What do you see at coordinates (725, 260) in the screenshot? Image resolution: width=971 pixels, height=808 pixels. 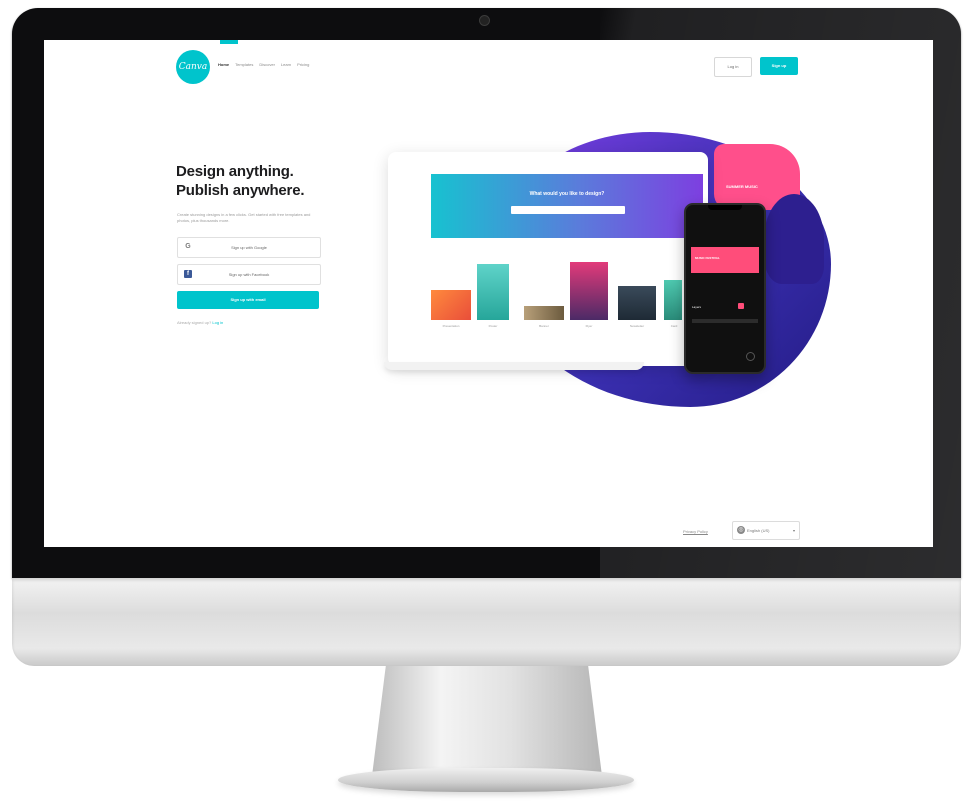 I see `phone-banner: MUSIC FESTIVAL` at bounding box center [725, 260].